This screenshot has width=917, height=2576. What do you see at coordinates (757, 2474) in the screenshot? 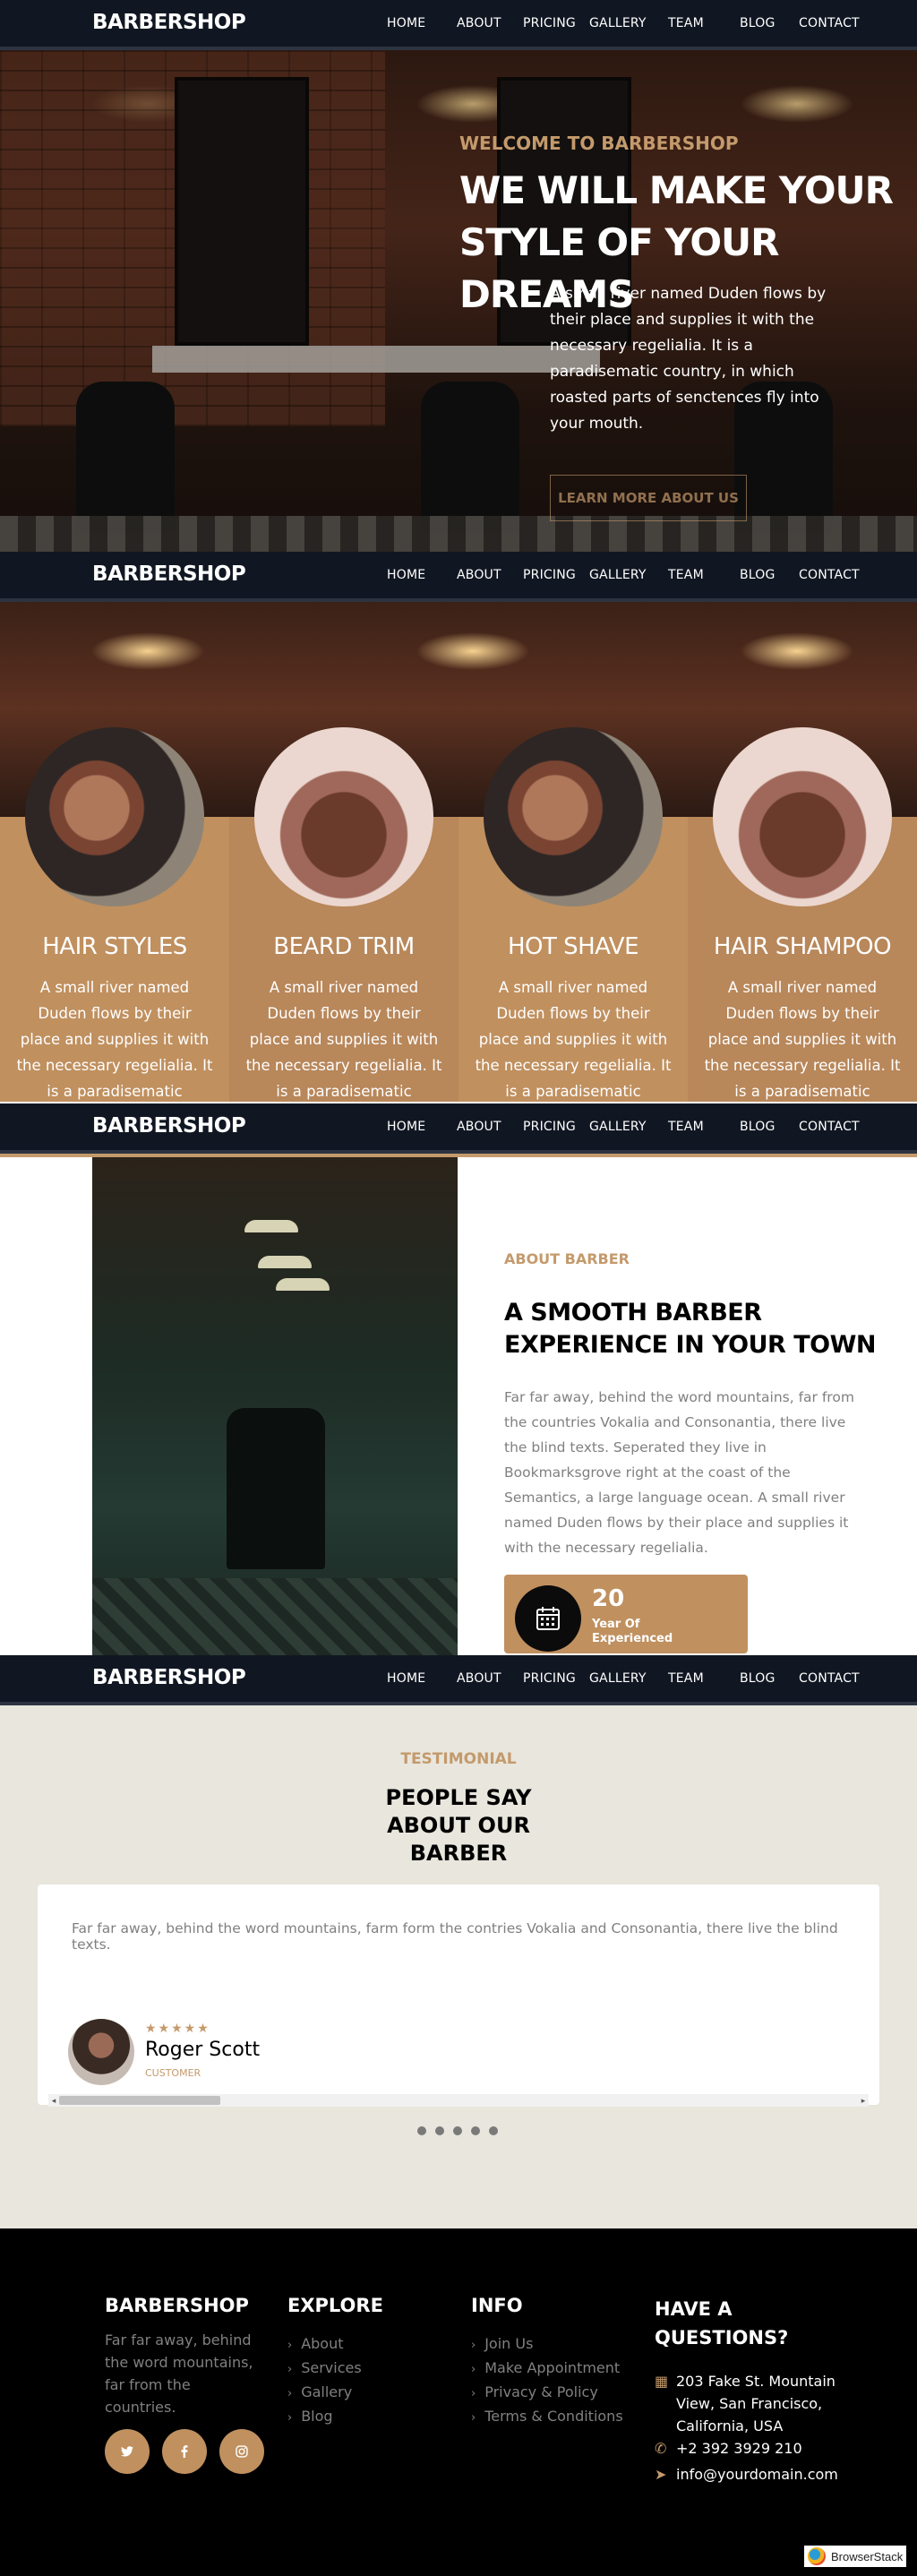
I see `email: info@yourdomain.com` at bounding box center [757, 2474].